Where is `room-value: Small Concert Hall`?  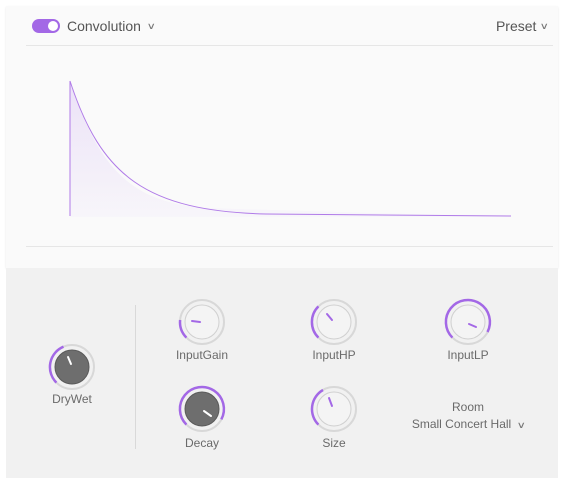
room-value: Small Concert Hall is located at coordinates (461, 424).